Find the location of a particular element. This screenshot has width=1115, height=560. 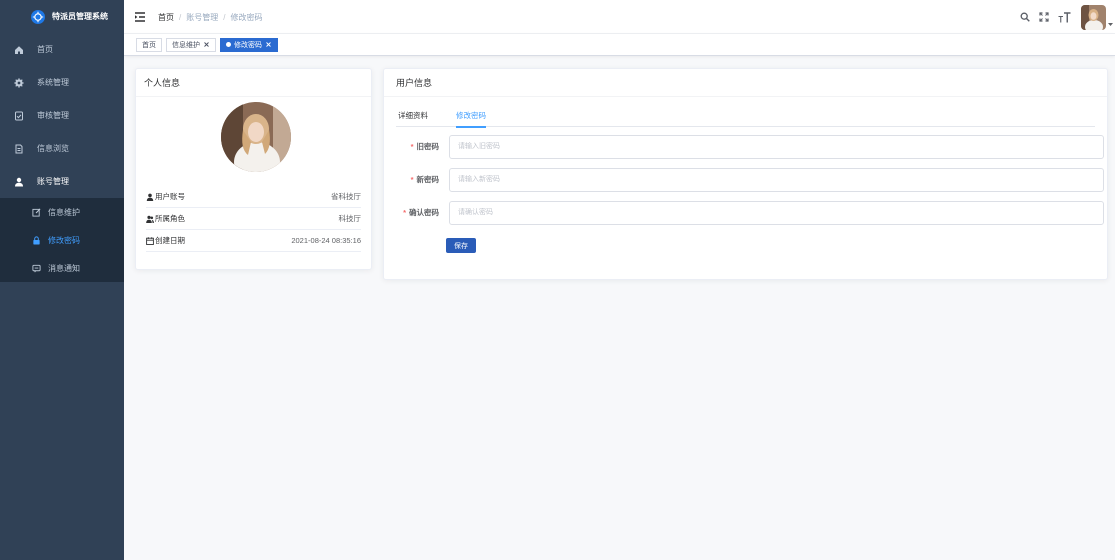

active-dot is located at coordinates (228, 44).